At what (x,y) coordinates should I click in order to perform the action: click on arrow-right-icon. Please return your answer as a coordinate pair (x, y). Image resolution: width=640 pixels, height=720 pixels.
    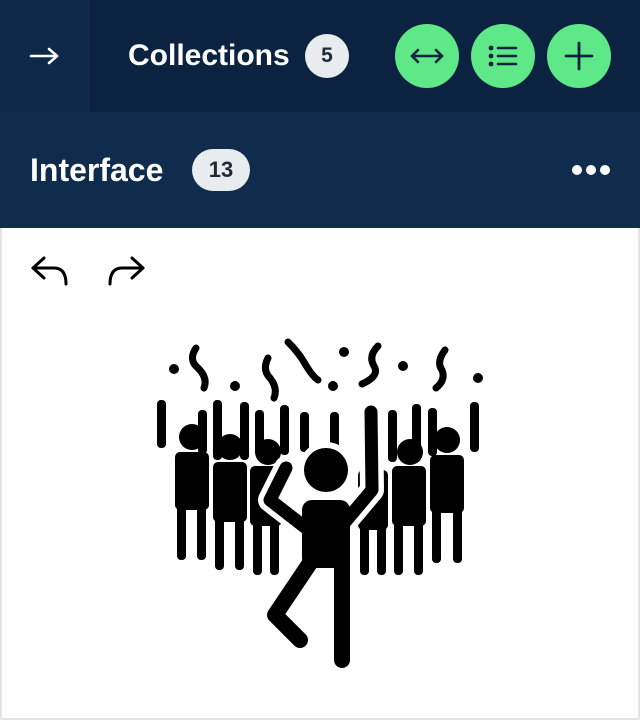
    Looking at the image, I should click on (44, 56).